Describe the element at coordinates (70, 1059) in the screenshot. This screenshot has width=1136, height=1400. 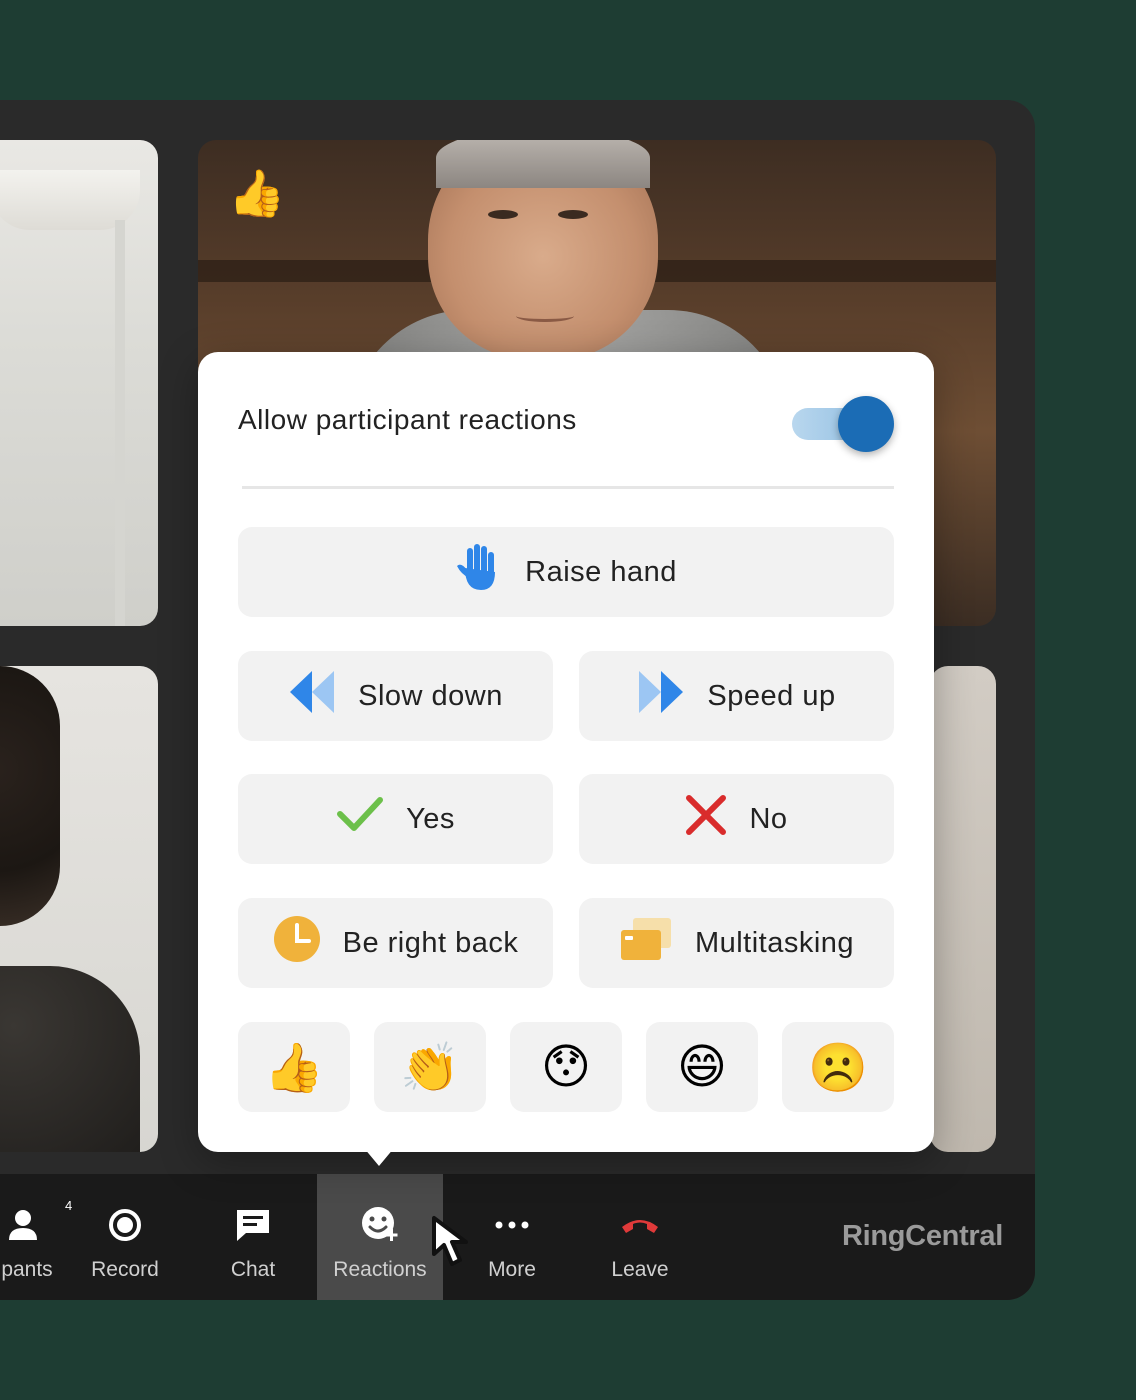
I see `participant-body` at that location.